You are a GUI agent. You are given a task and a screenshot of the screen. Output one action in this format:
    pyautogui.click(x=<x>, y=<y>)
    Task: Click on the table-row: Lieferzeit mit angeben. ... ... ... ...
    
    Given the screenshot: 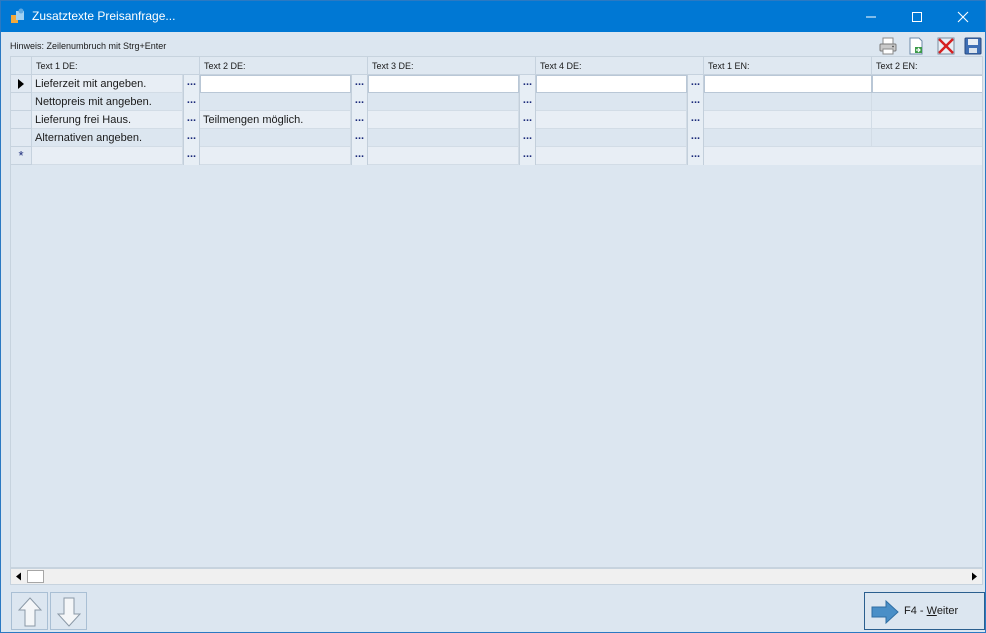 What is the action you would take?
    pyautogui.click(x=496, y=84)
    